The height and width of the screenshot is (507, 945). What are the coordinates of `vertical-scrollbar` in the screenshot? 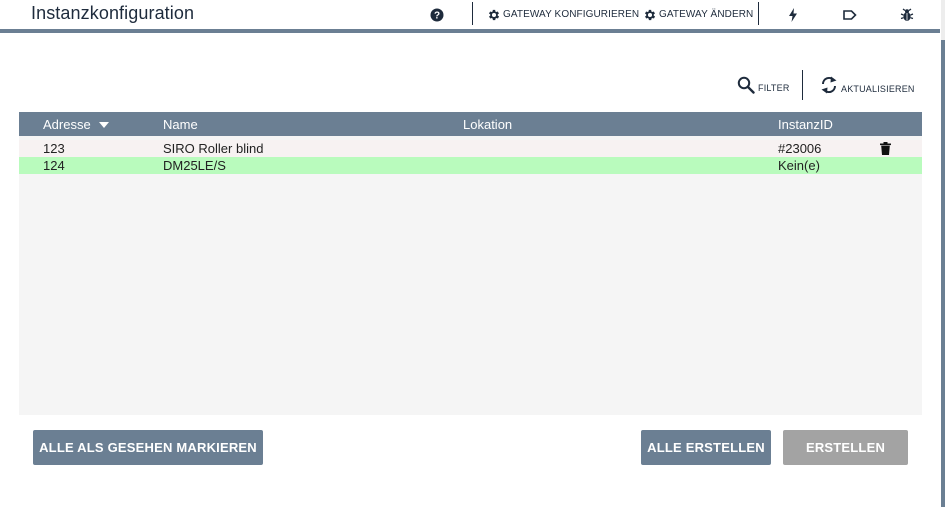 It's located at (943, 253).